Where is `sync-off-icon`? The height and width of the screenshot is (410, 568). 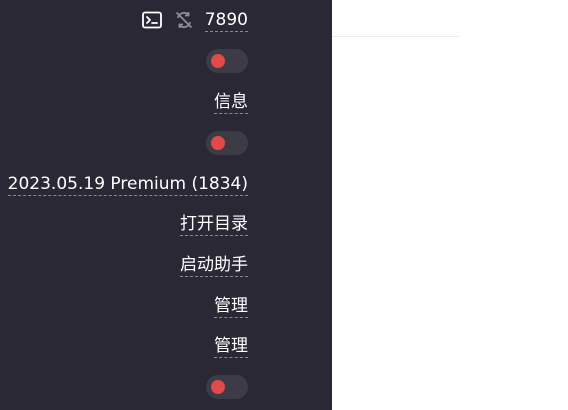
sync-off-icon is located at coordinates (184, 20).